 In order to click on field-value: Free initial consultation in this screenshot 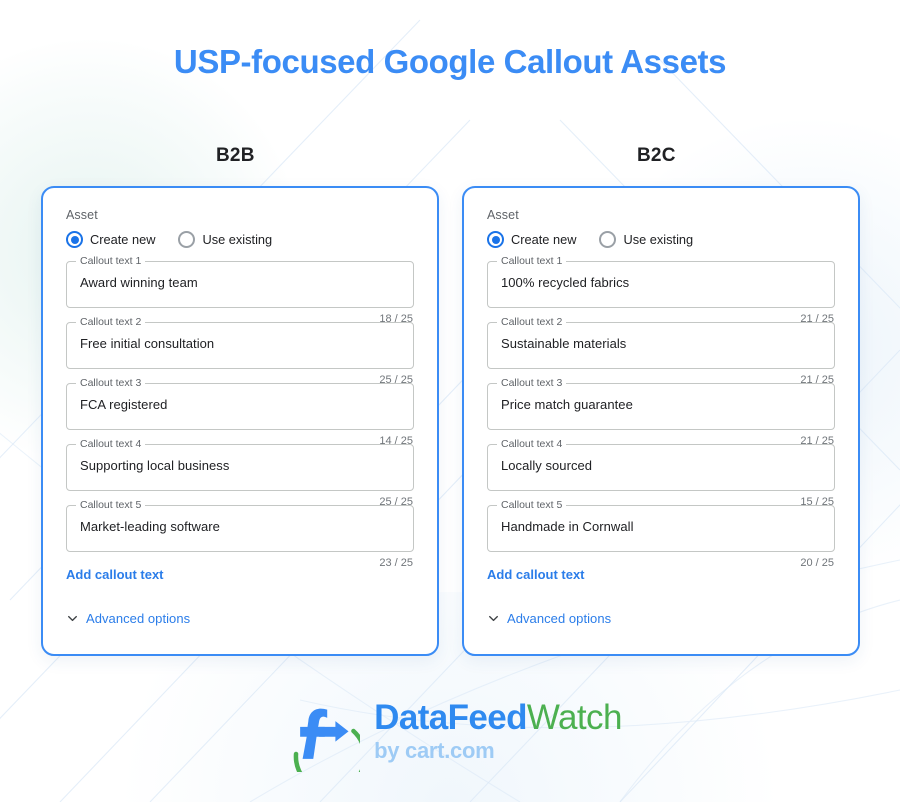, I will do `click(147, 343)`.